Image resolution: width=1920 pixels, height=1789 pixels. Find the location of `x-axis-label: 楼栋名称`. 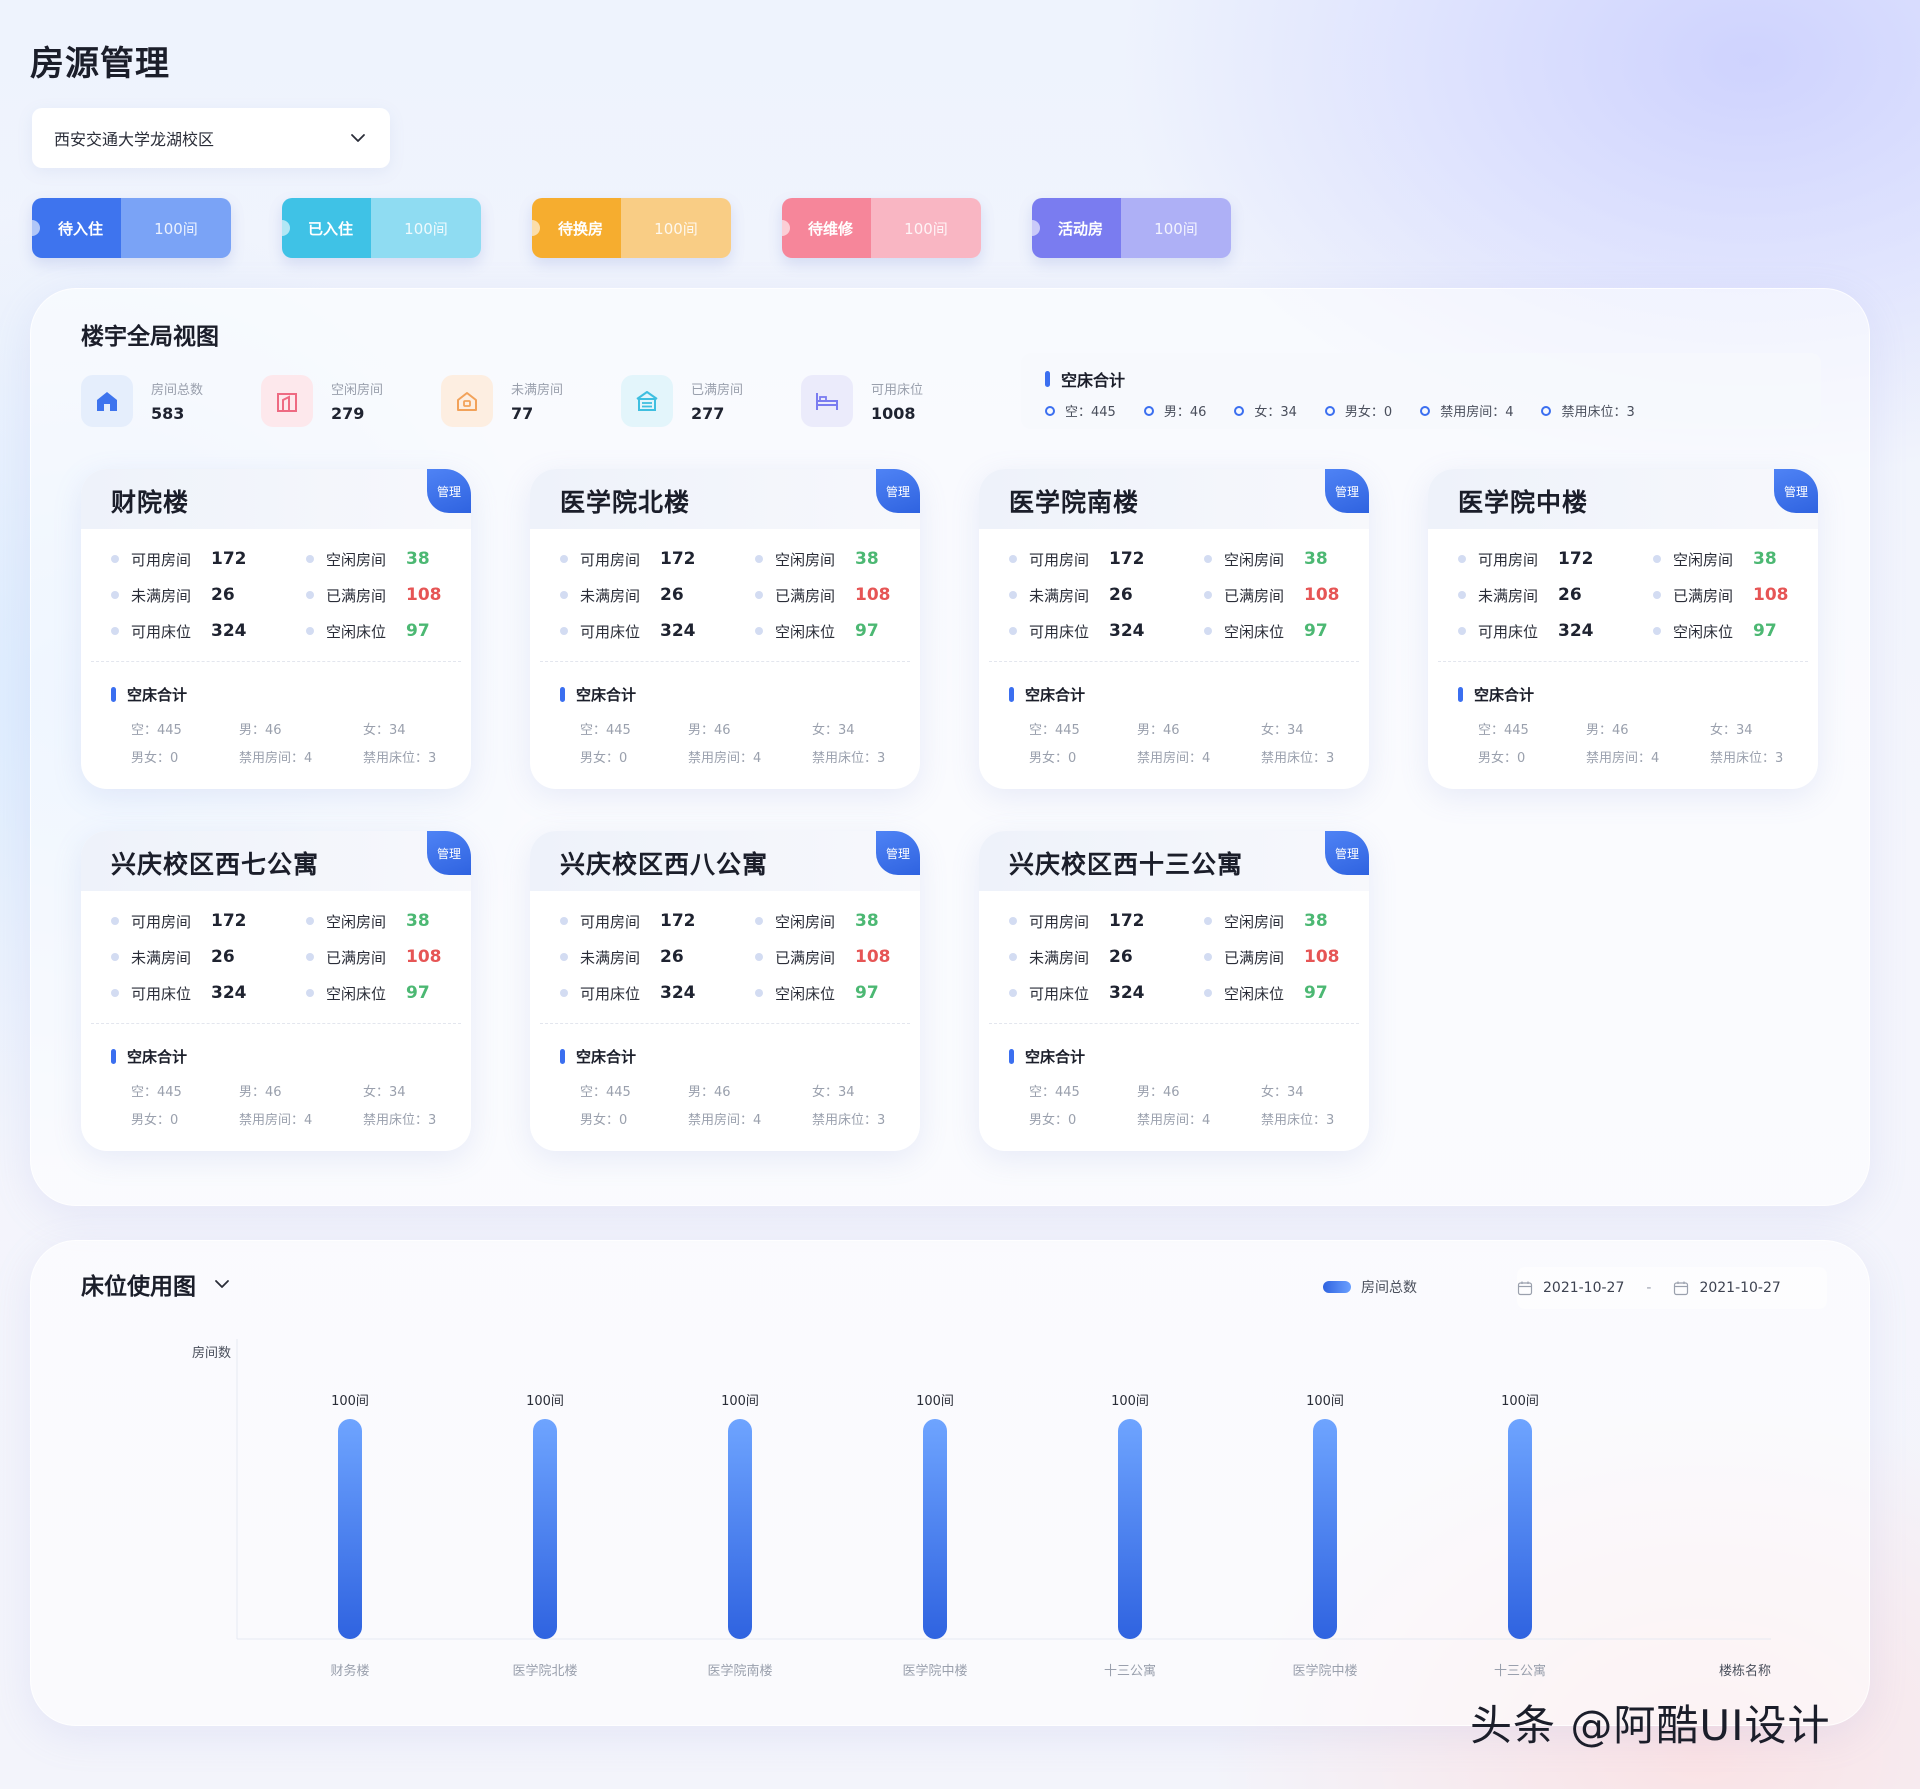

x-axis-label: 楼栋名称 is located at coordinates (1745, 1671).